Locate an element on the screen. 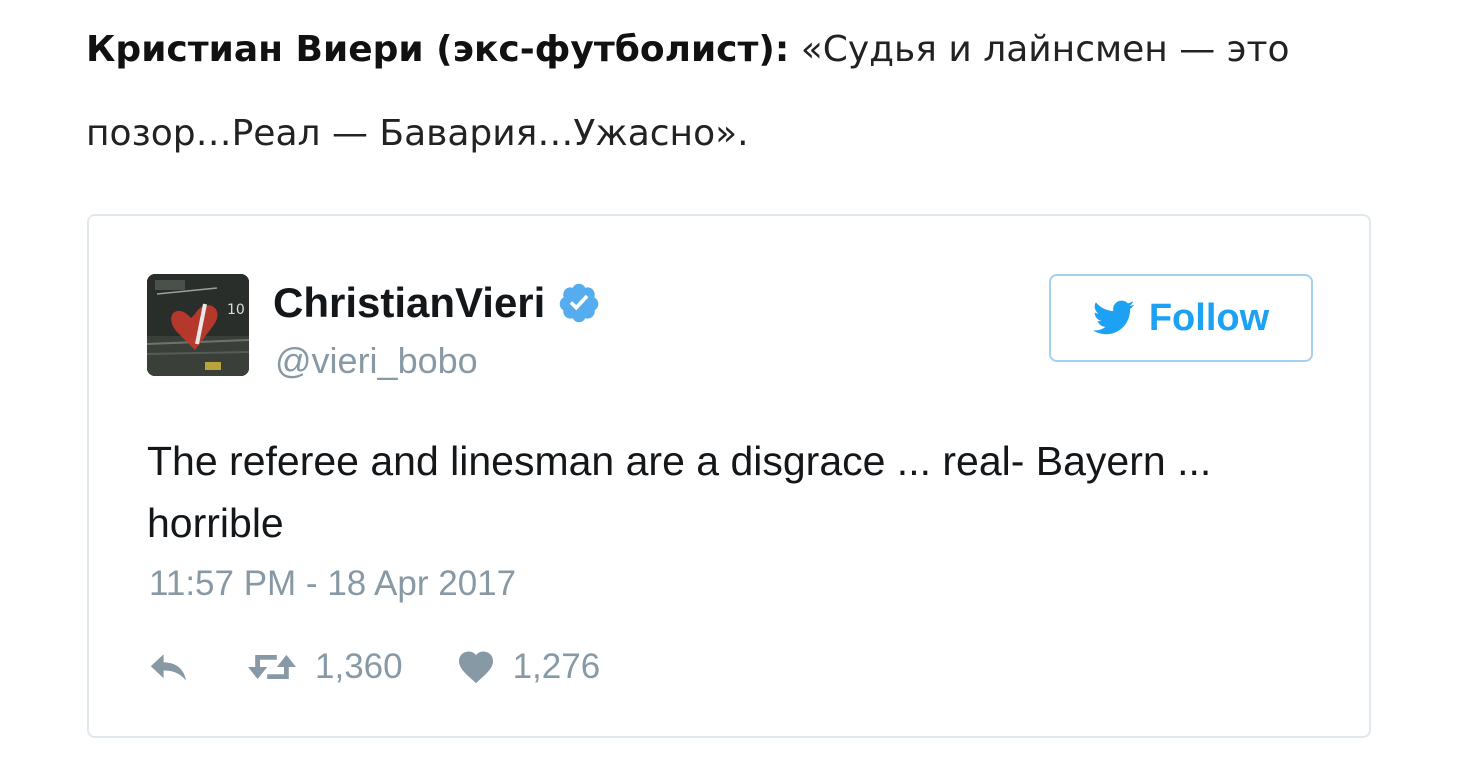  like-count: 1,276 is located at coordinates (556, 666).